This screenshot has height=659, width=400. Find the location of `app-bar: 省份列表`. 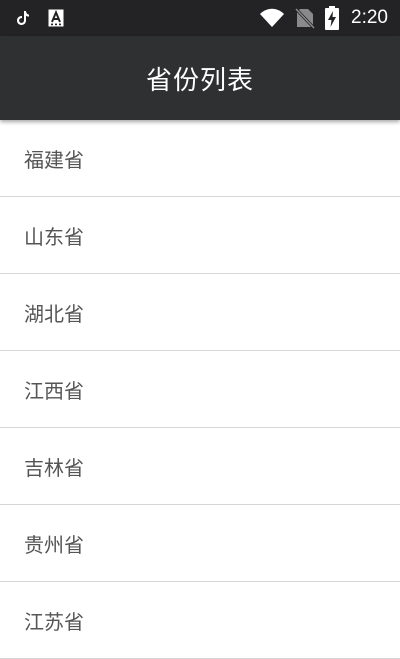

app-bar: 省份列表 is located at coordinates (200, 78).